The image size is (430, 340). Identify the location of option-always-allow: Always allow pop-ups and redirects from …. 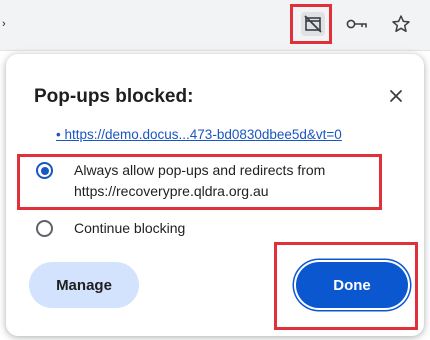
(218, 182).